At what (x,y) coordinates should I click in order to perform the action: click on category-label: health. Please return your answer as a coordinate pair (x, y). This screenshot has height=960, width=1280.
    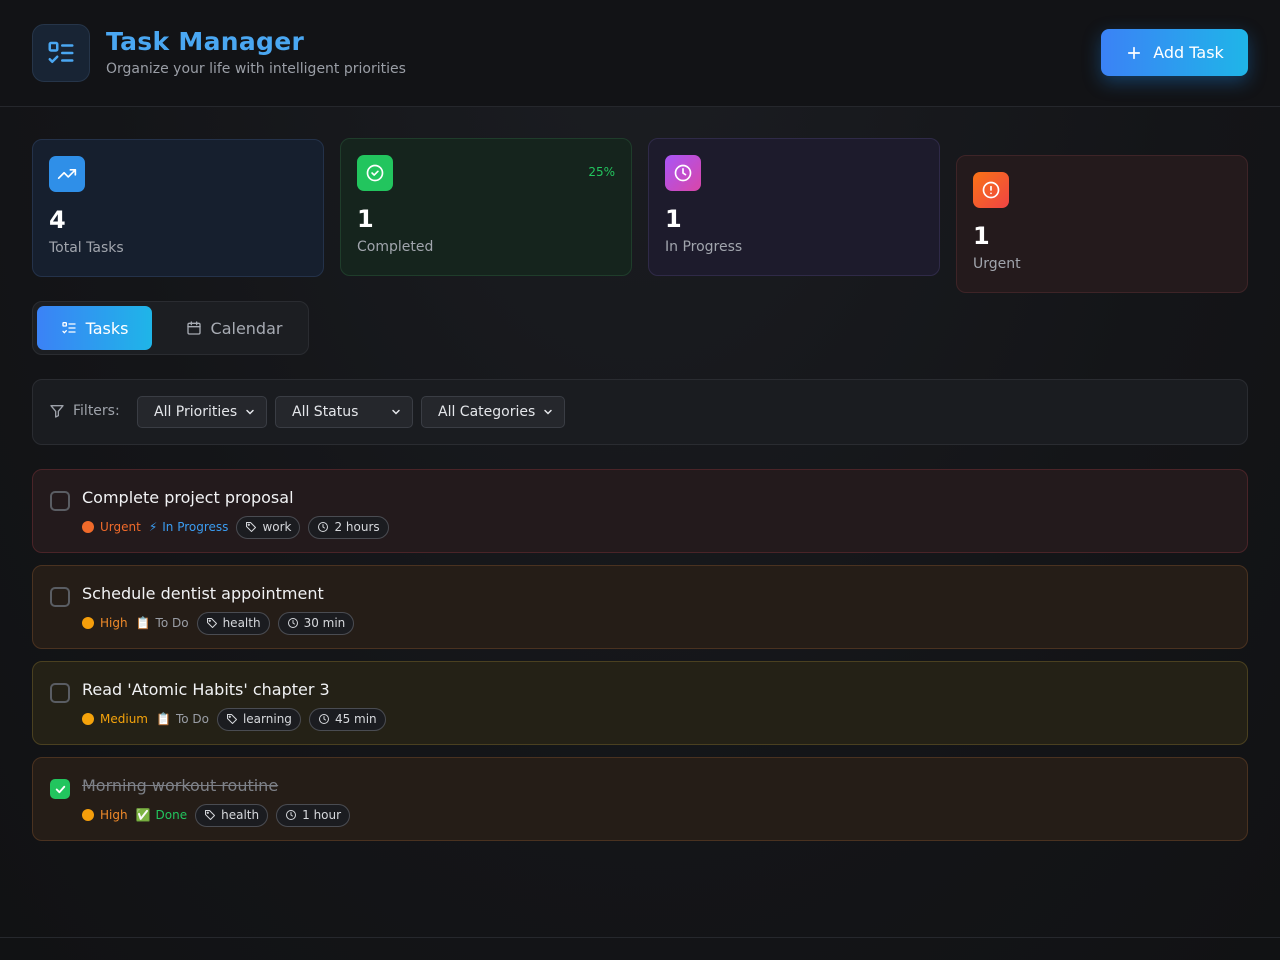
    Looking at the image, I should click on (240, 815).